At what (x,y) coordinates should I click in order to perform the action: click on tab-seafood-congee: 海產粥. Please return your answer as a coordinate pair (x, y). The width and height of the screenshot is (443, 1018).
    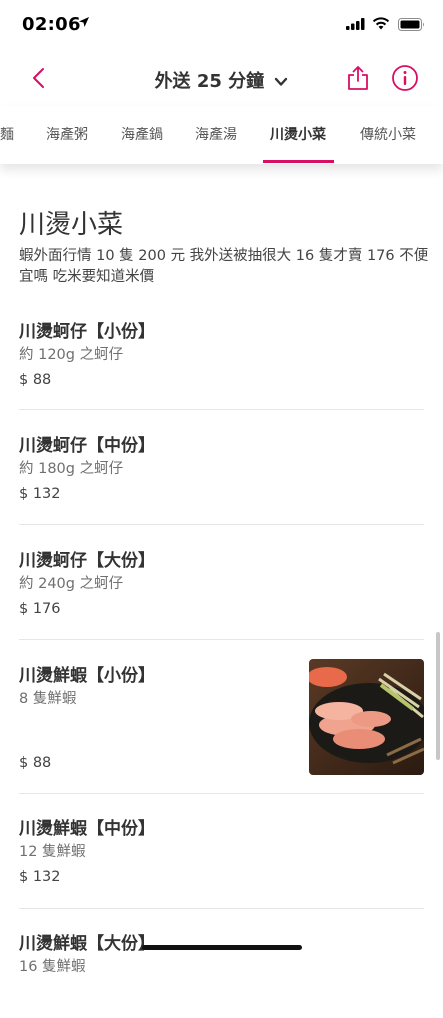
    Looking at the image, I should click on (67, 134).